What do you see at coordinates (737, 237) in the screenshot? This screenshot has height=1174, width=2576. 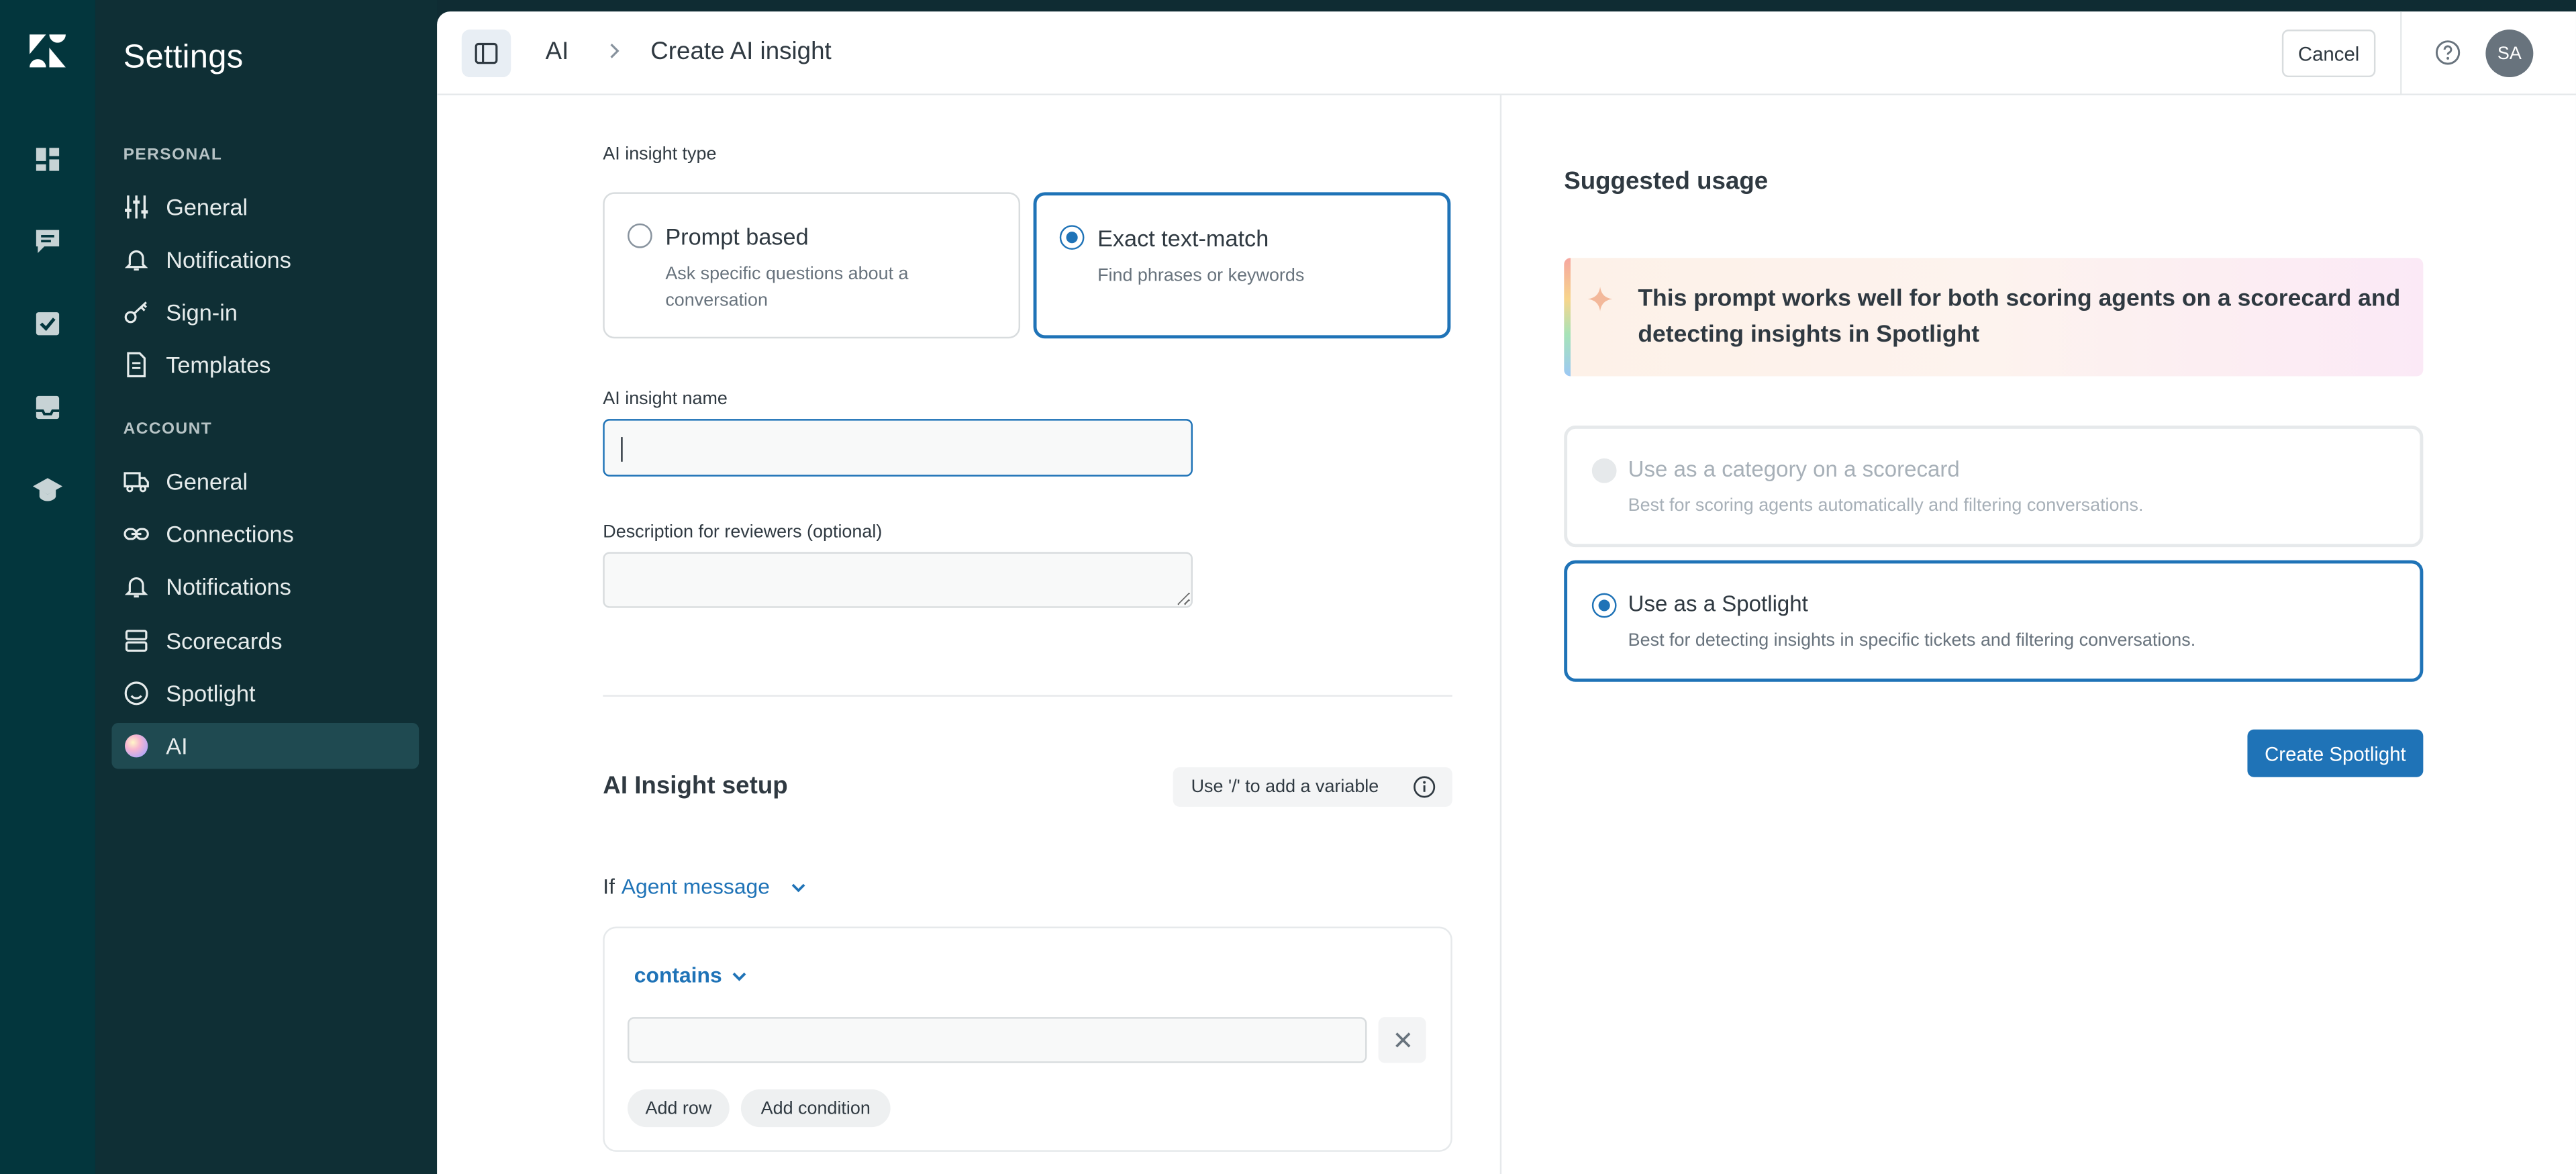 I see `type-option-title: Prompt based` at bounding box center [737, 237].